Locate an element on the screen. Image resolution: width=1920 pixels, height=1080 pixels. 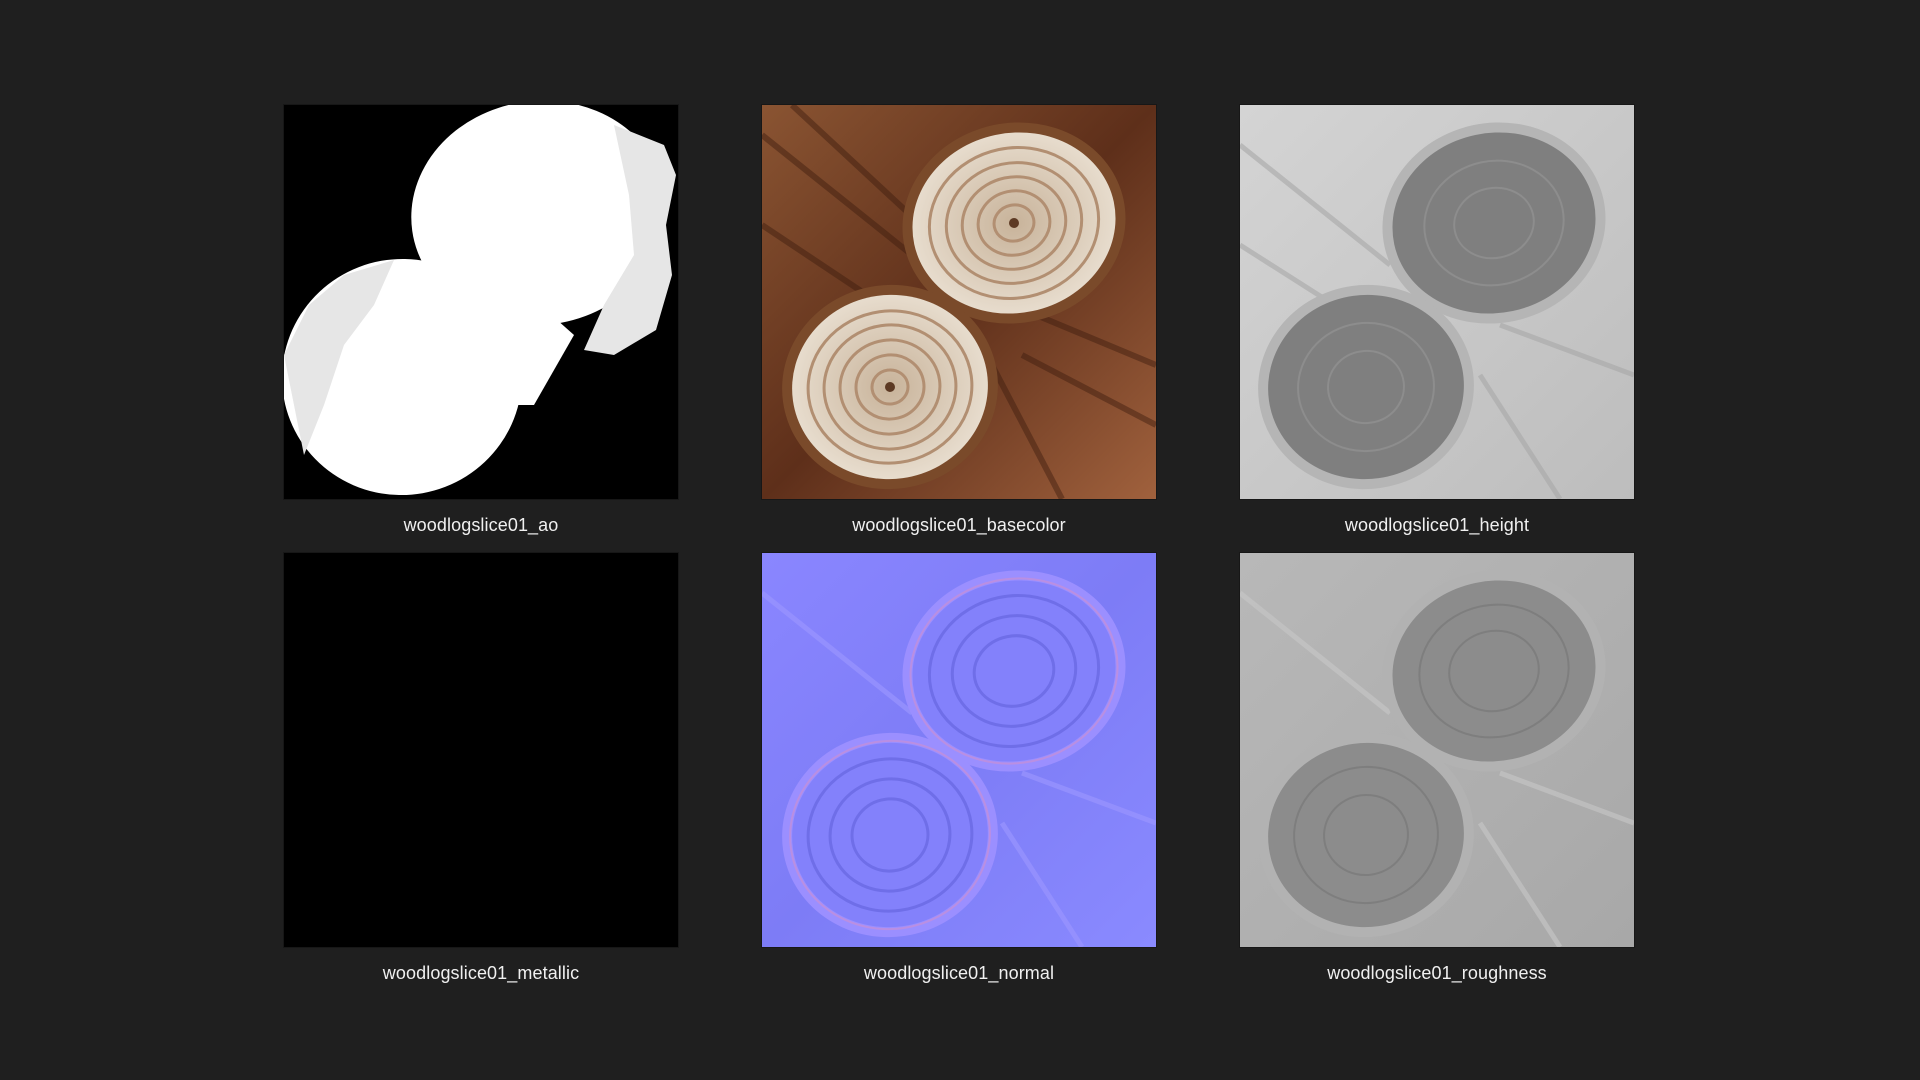
file-tile-height: woodlogslice01_height is located at coordinates (1437, 320).